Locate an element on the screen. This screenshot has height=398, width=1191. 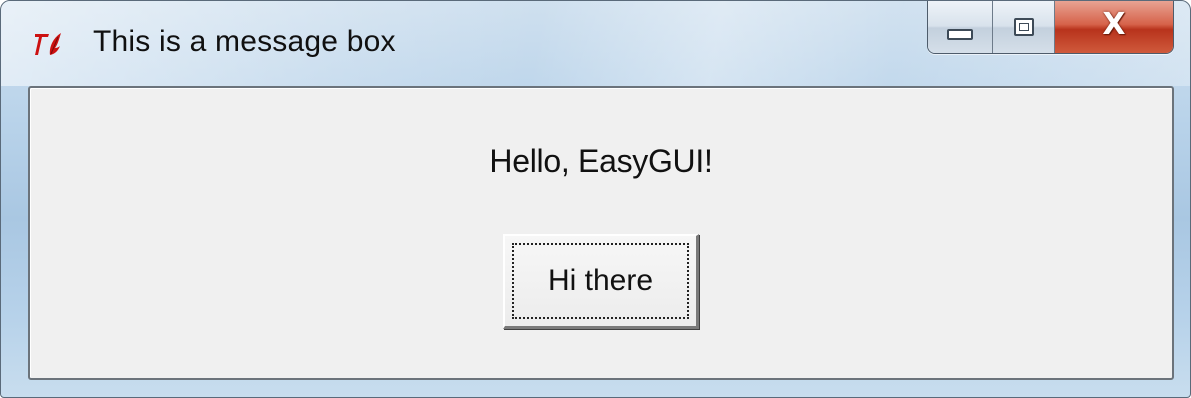
close-button: X is located at coordinates (1113, 27).